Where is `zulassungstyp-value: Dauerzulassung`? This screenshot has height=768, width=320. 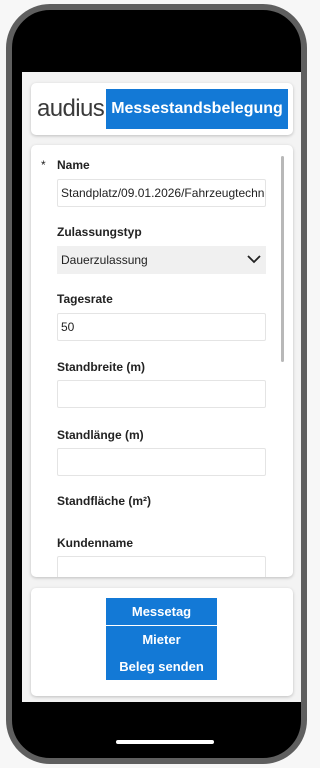 zulassungstyp-value: Dauerzulassung is located at coordinates (104, 260).